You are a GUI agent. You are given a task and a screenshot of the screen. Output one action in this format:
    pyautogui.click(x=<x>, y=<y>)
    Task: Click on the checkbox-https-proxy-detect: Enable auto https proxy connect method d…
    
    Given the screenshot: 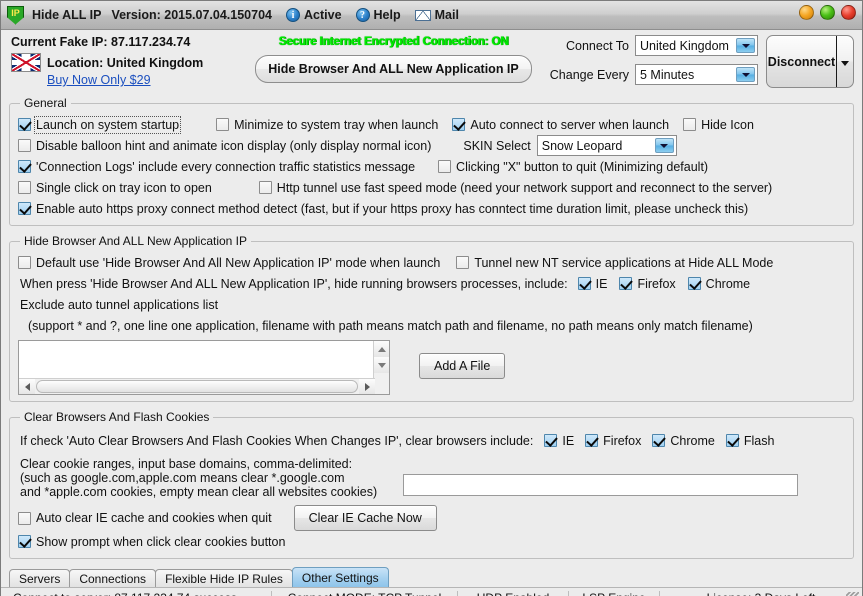 What is the action you would take?
    pyautogui.click(x=383, y=209)
    